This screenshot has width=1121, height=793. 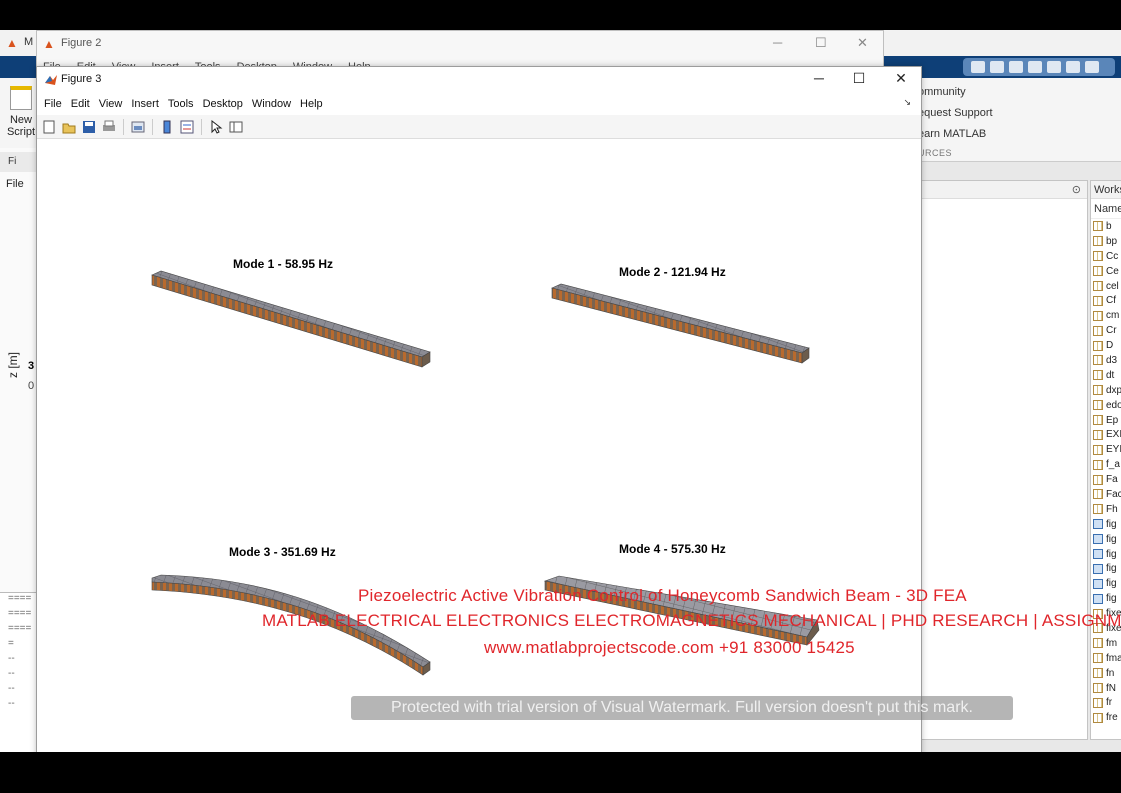 I want to click on workspace-variable: bp, so click(x=1106, y=241).